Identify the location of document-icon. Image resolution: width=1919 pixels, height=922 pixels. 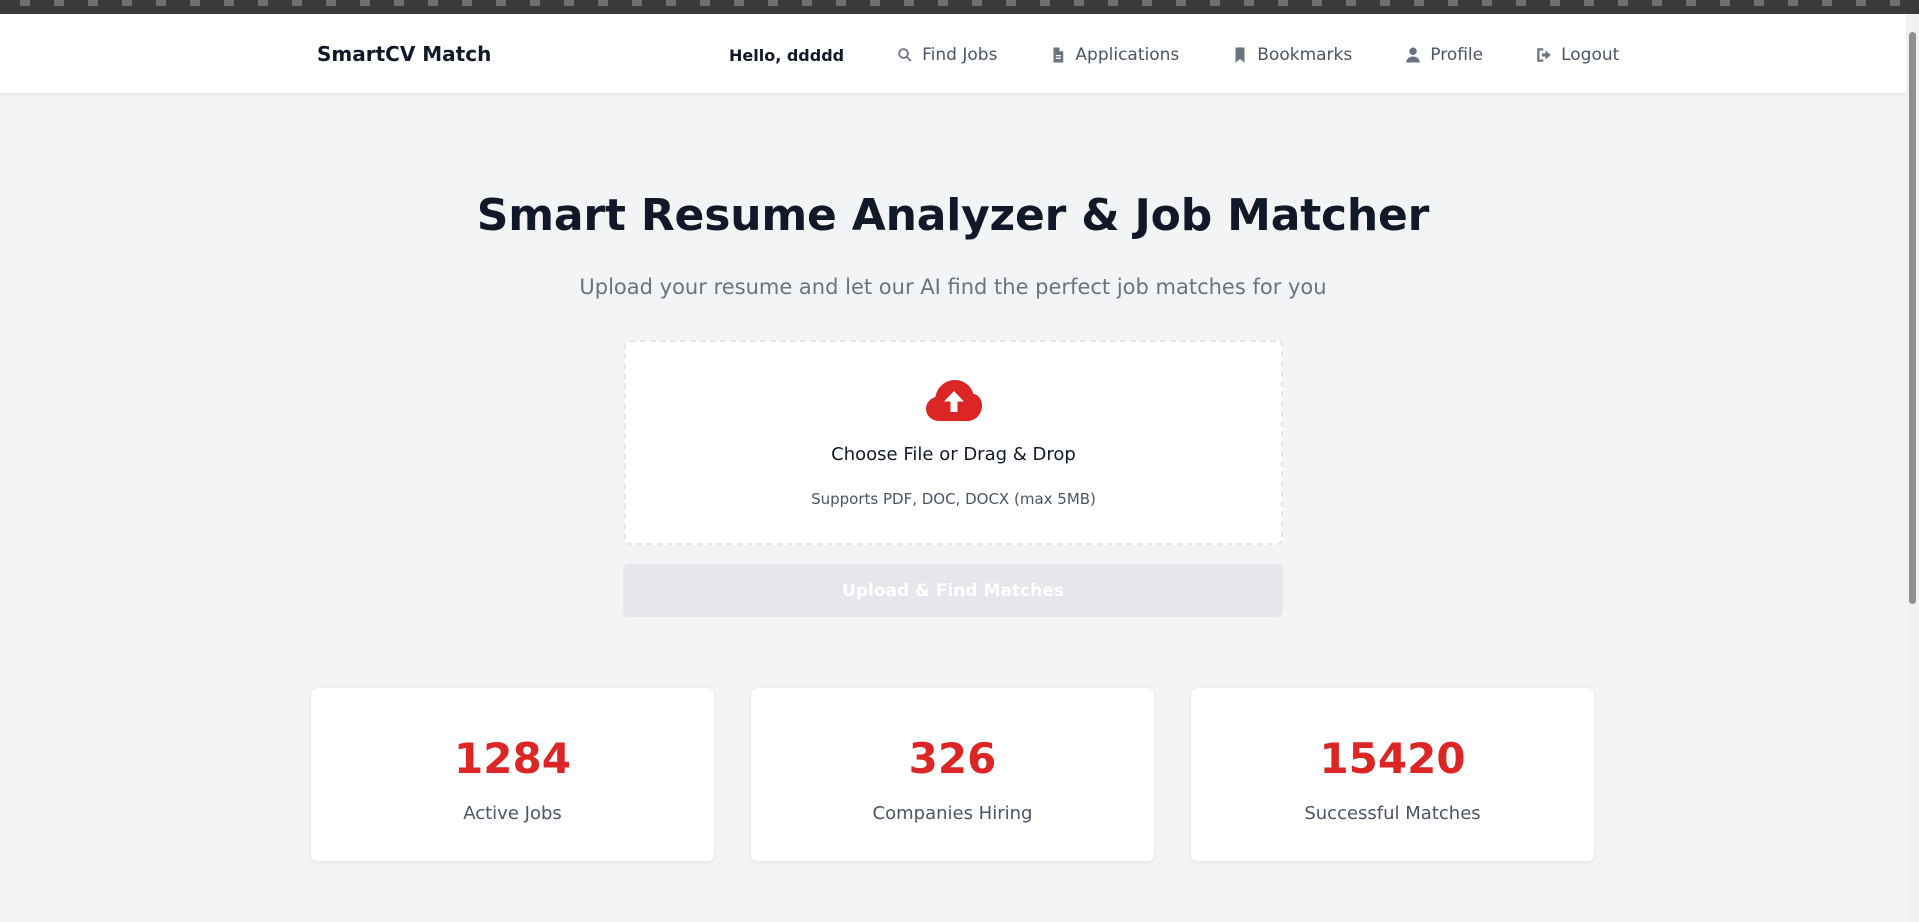
(1058, 55).